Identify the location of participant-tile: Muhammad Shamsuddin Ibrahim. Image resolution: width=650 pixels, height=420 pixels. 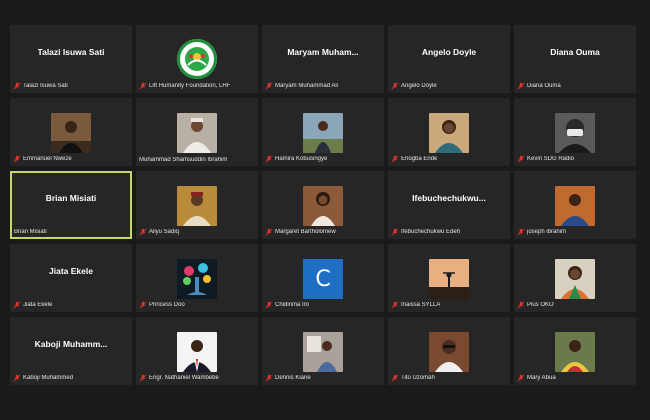
(197, 132).